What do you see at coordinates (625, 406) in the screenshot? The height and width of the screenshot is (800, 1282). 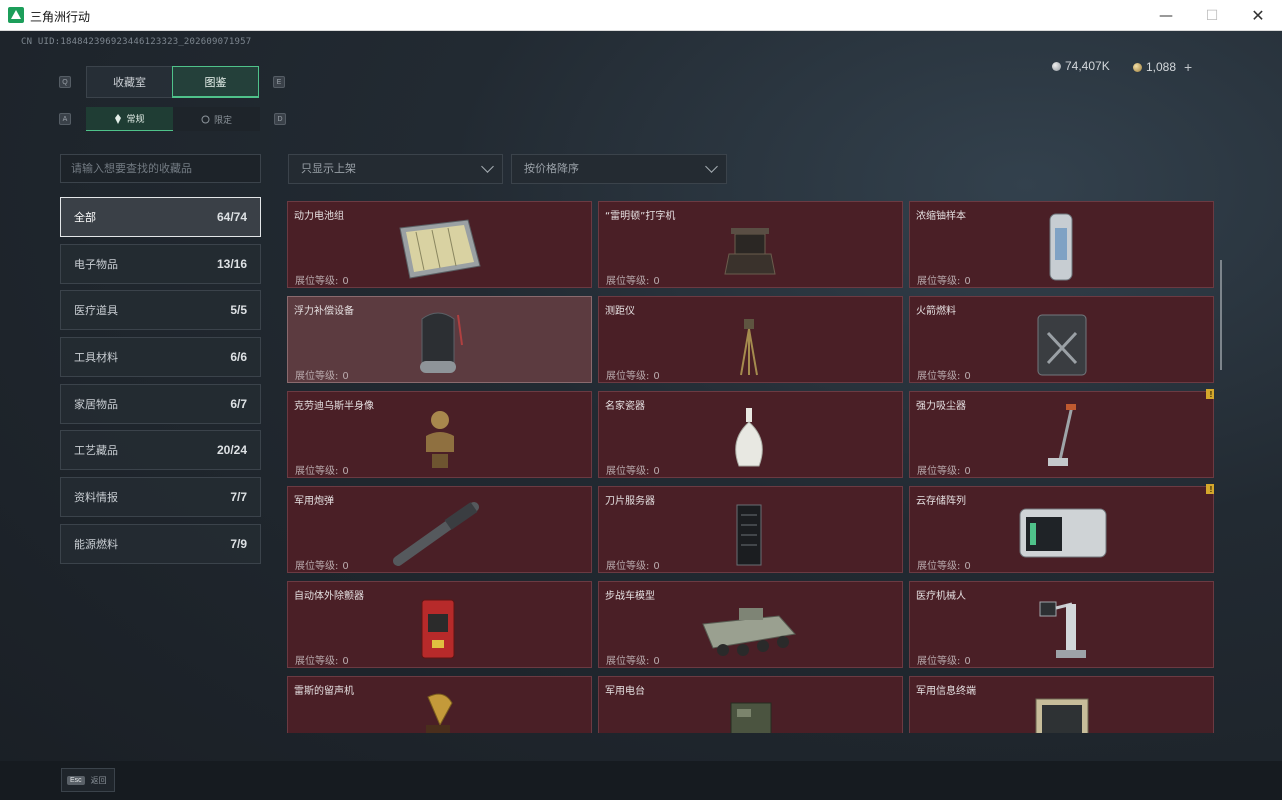 I see `item-name: 名家瓷器` at bounding box center [625, 406].